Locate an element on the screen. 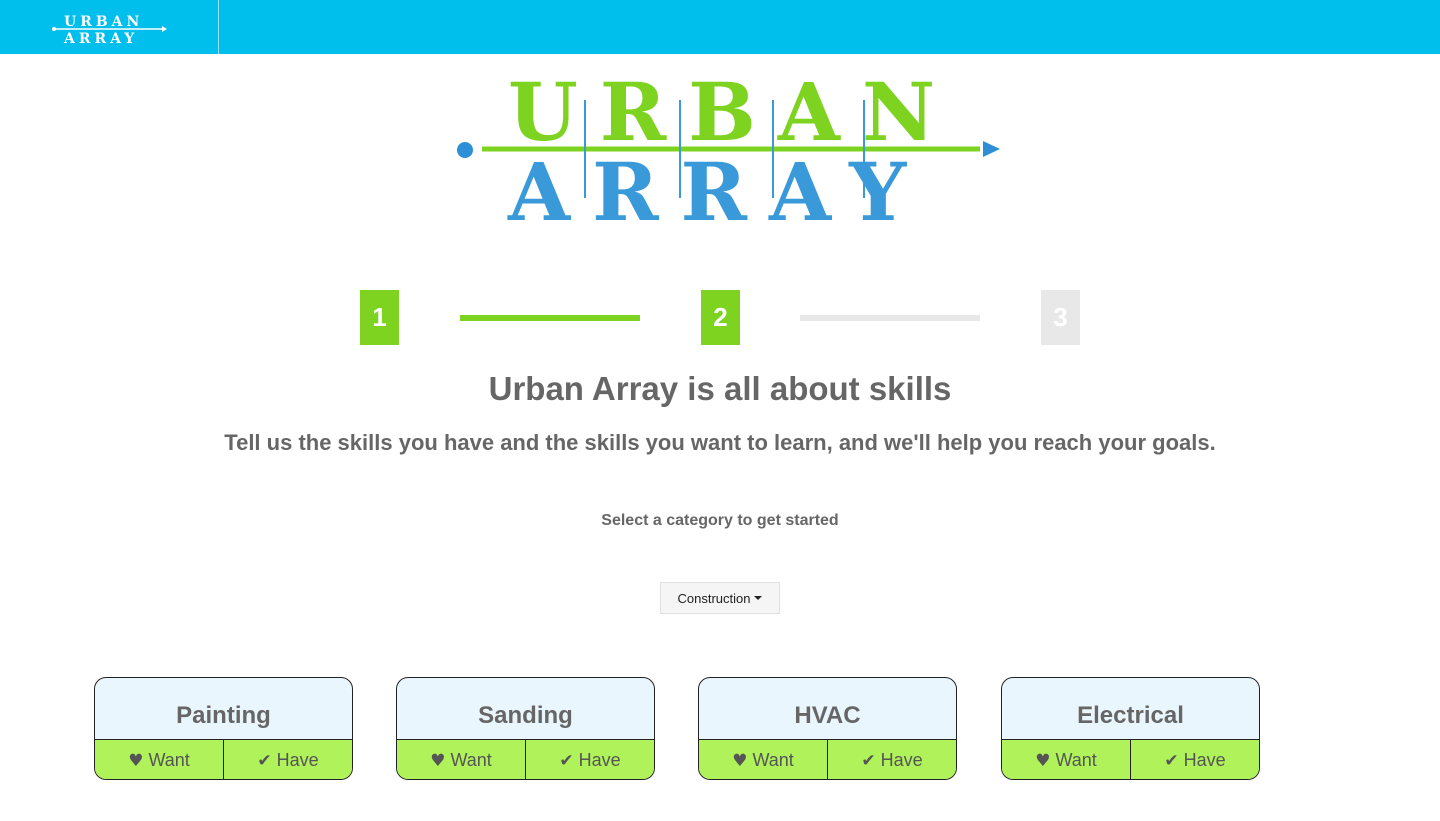  skill-name: Painting is located at coordinates (223, 709).